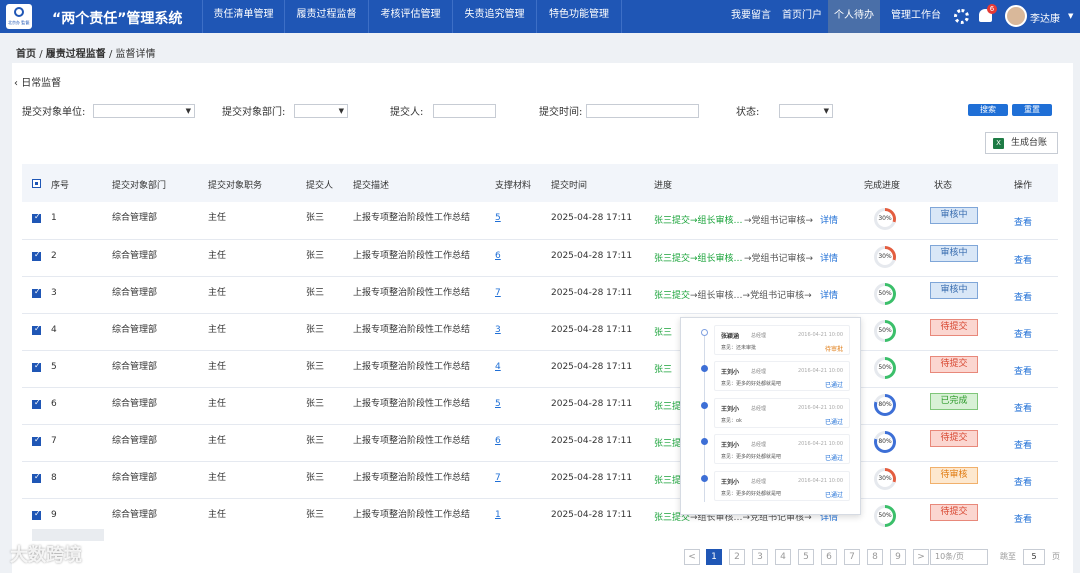  Describe the element at coordinates (36, 183) in the screenshot. I see `select-all-checkbox` at that location.